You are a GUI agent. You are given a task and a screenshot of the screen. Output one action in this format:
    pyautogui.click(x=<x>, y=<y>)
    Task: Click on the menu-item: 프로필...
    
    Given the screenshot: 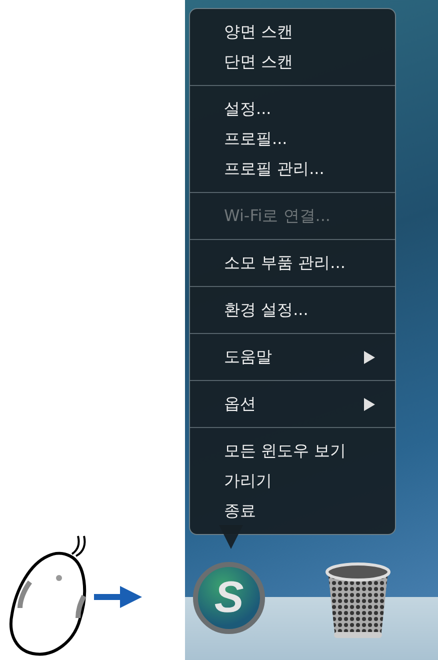 What is the action you would take?
    pyautogui.click(x=292, y=139)
    